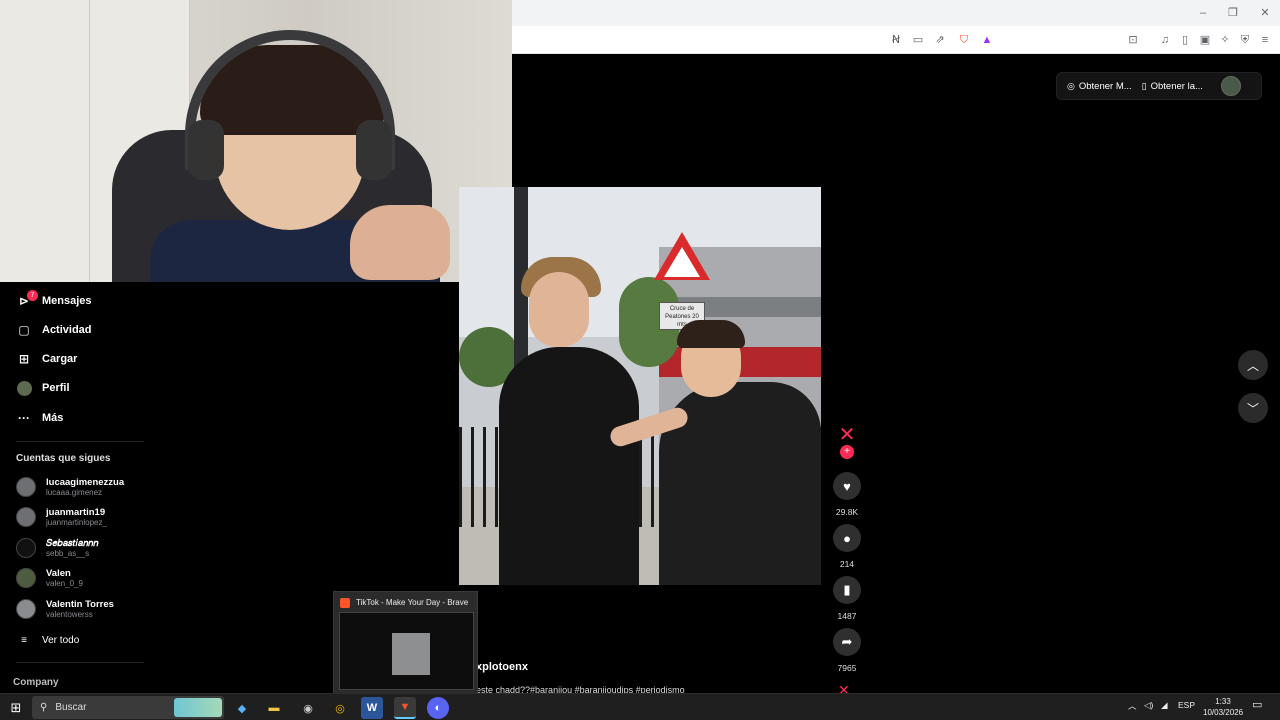 This screenshot has width=1280, height=720. Describe the element at coordinates (274, 708) in the screenshot. I see `file-explorer-icon: ▬` at that location.